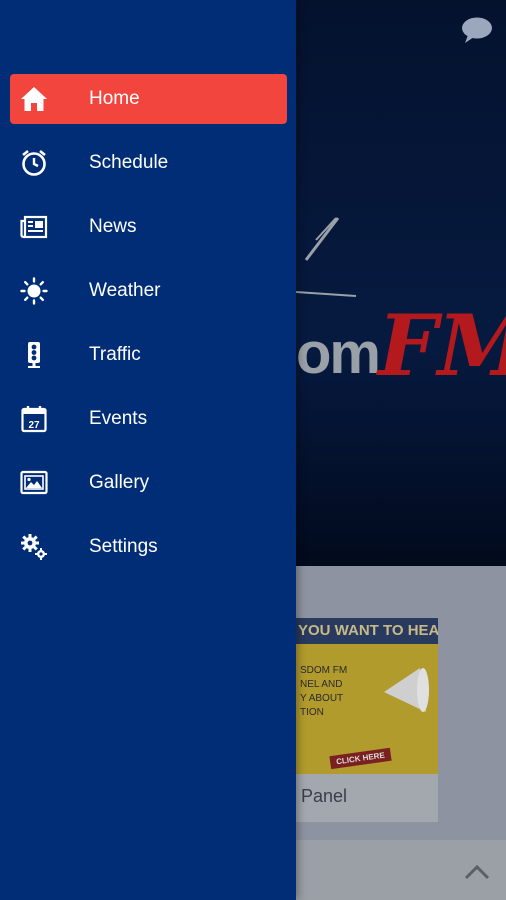  Describe the element at coordinates (406, 690) in the screenshot. I see `megaphone-icon` at that location.